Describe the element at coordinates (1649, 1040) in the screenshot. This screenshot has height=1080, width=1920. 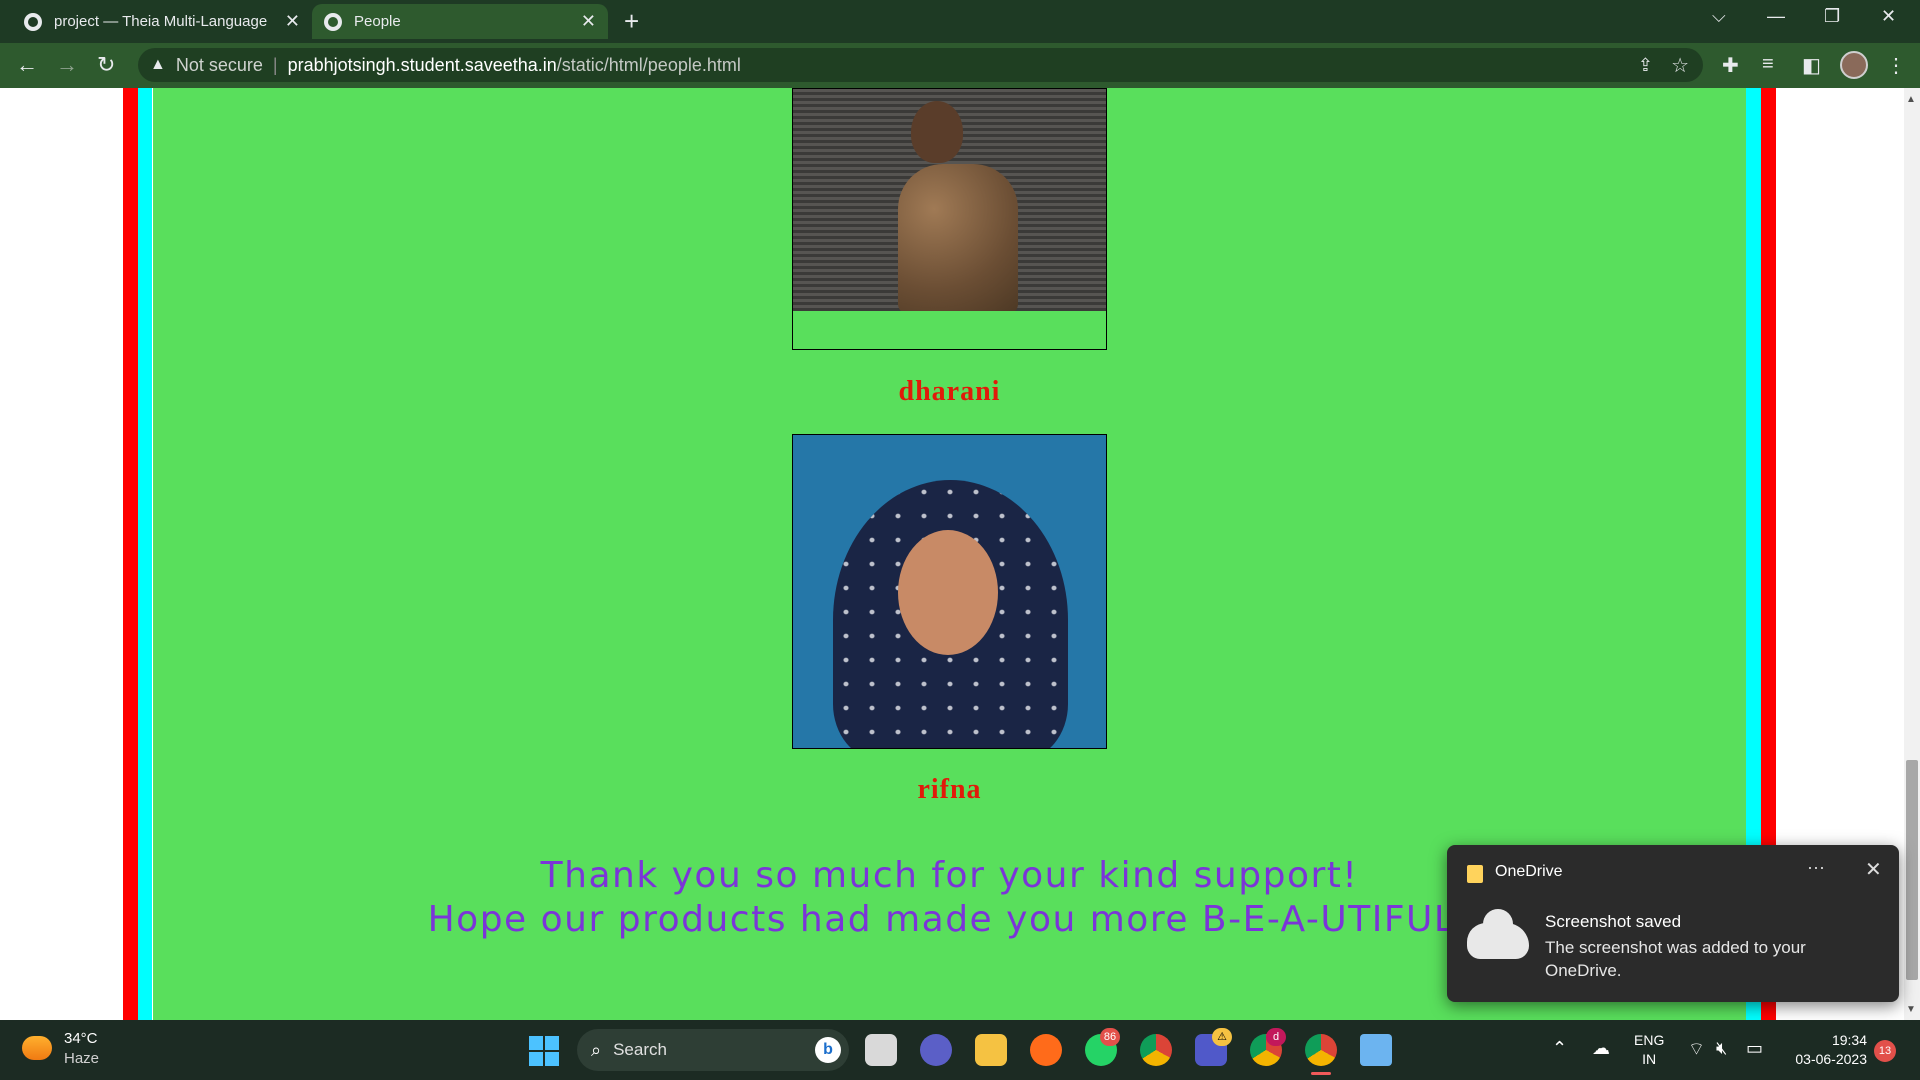
I see `language-code: ENG` at that location.